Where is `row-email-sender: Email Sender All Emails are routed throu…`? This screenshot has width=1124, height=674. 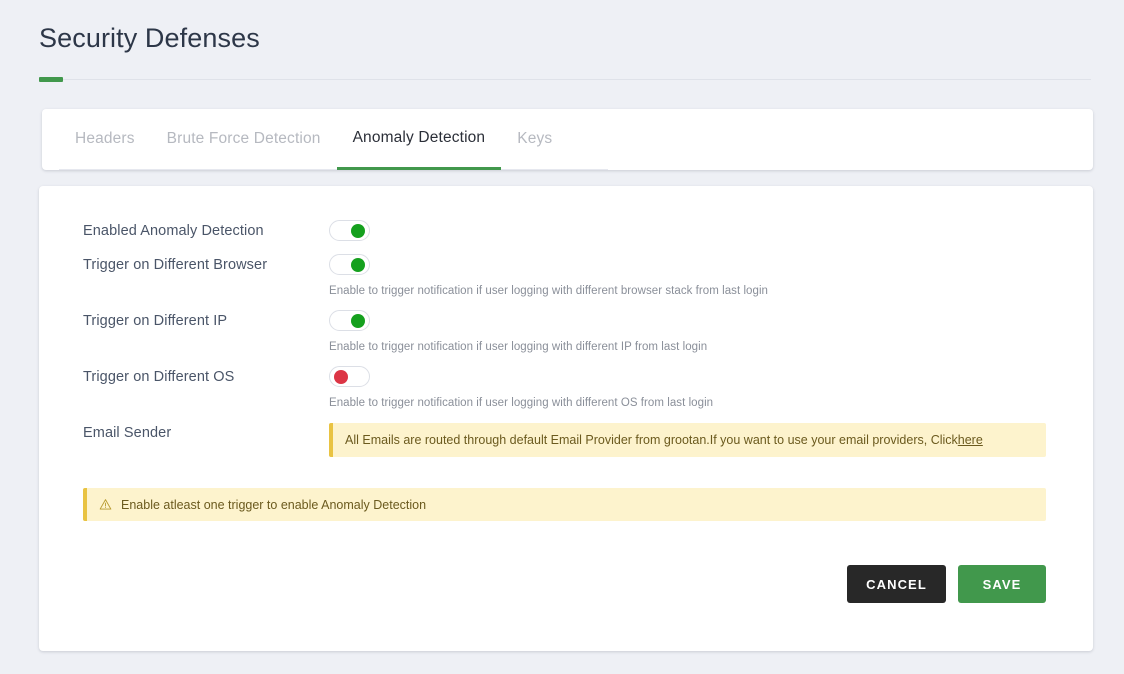 row-email-sender: Email Sender All Emails are routed throu… is located at coordinates (564, 439).